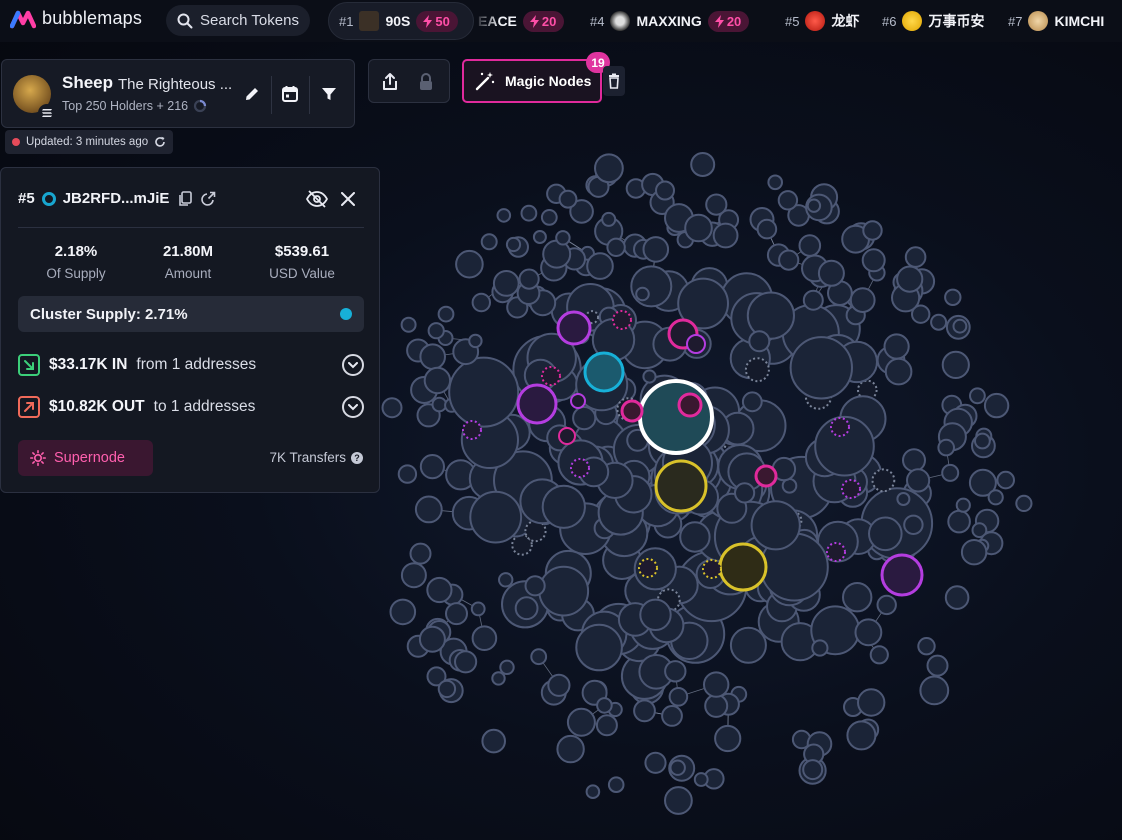 The height and width of the screenshot is (840, 1122). What do you see at coordinates (676, 417) in the screenshot?
I see `selected-holder-bubble` at bounding box center [676, 417].